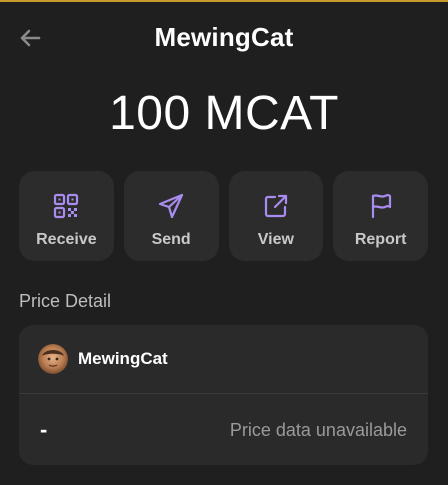  I want to click on receive-label: Receive, so click(66, 239).